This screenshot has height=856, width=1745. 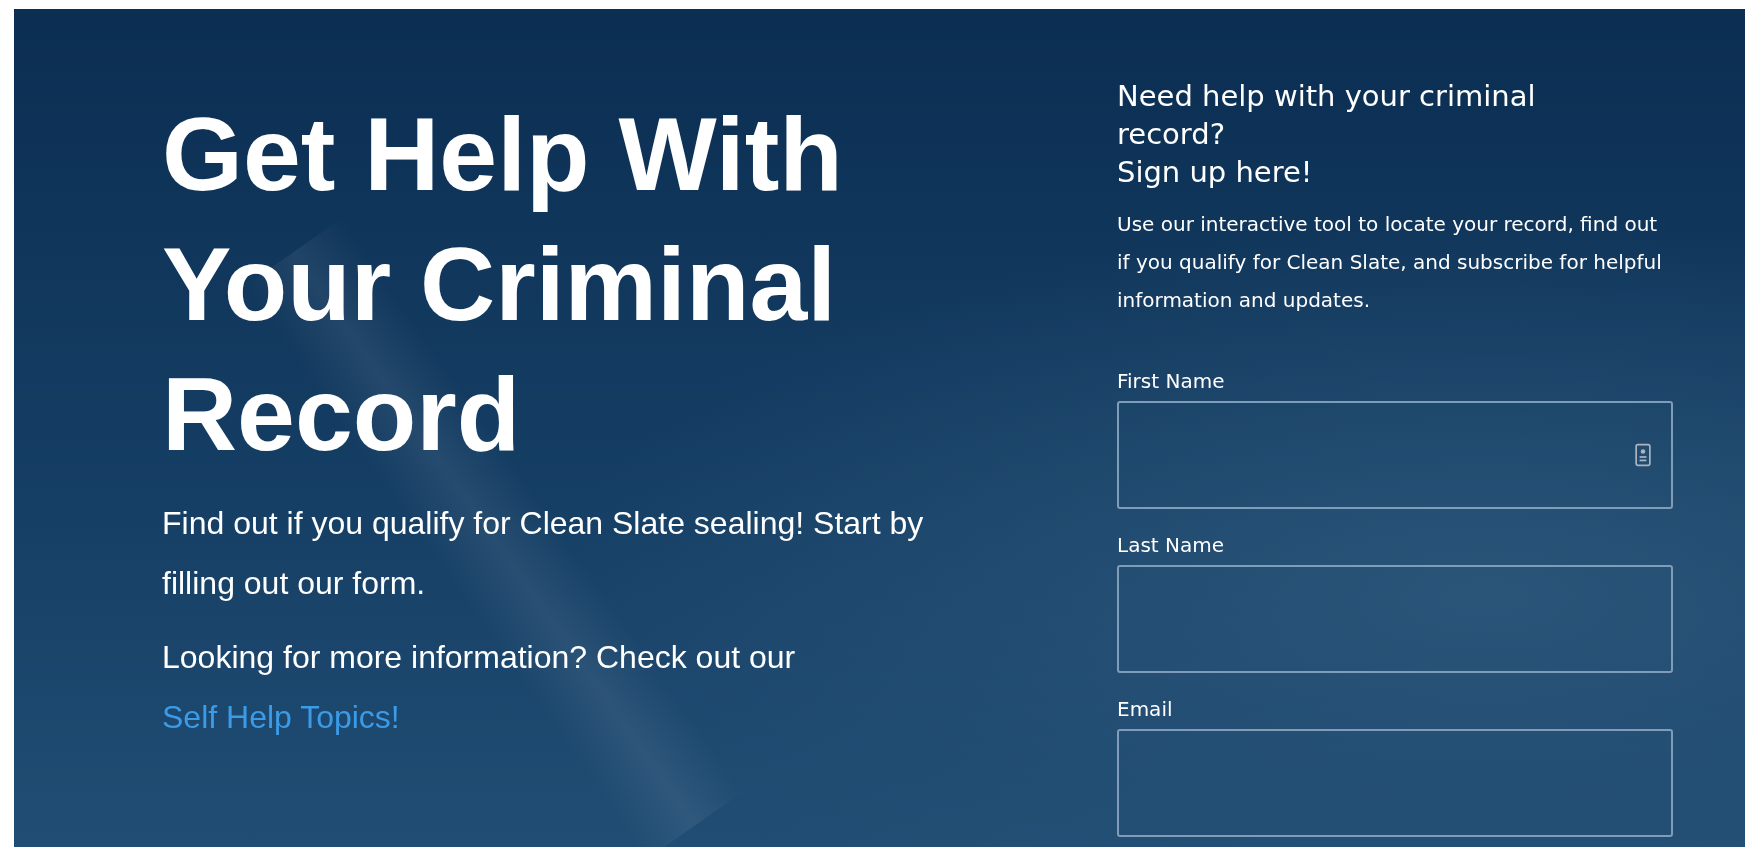 What do you see at coordinates (1171, 381) in the screenshot?
I see `field-label: First Name` at bounding box center [1171, 381].